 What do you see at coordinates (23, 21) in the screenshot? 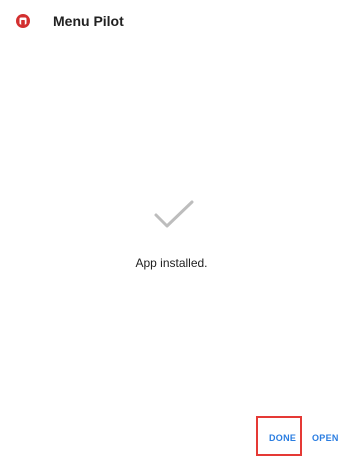
I see `app-logo-icon` at bounding box center [23, 21].